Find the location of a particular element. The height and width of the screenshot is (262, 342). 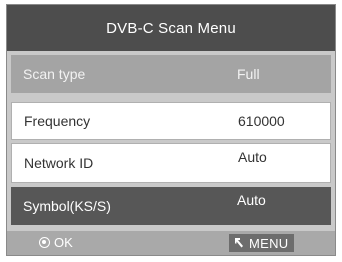

symbol-rate-value: Auto is located at coordinates (251, 200).